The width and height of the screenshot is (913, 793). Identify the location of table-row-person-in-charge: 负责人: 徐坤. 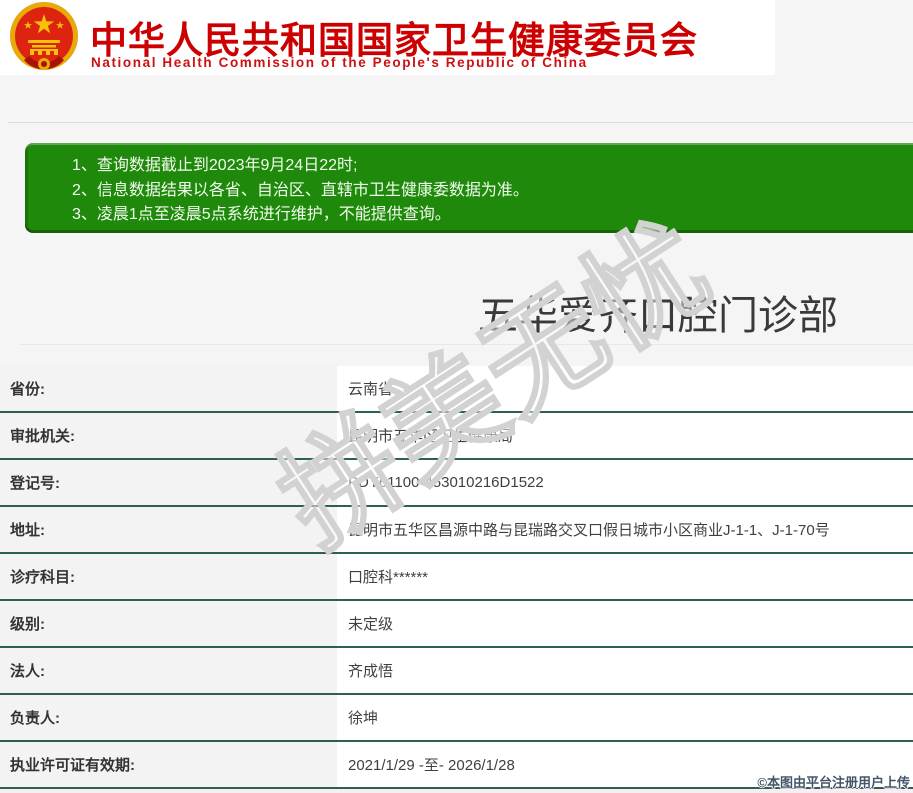
(456, 718).